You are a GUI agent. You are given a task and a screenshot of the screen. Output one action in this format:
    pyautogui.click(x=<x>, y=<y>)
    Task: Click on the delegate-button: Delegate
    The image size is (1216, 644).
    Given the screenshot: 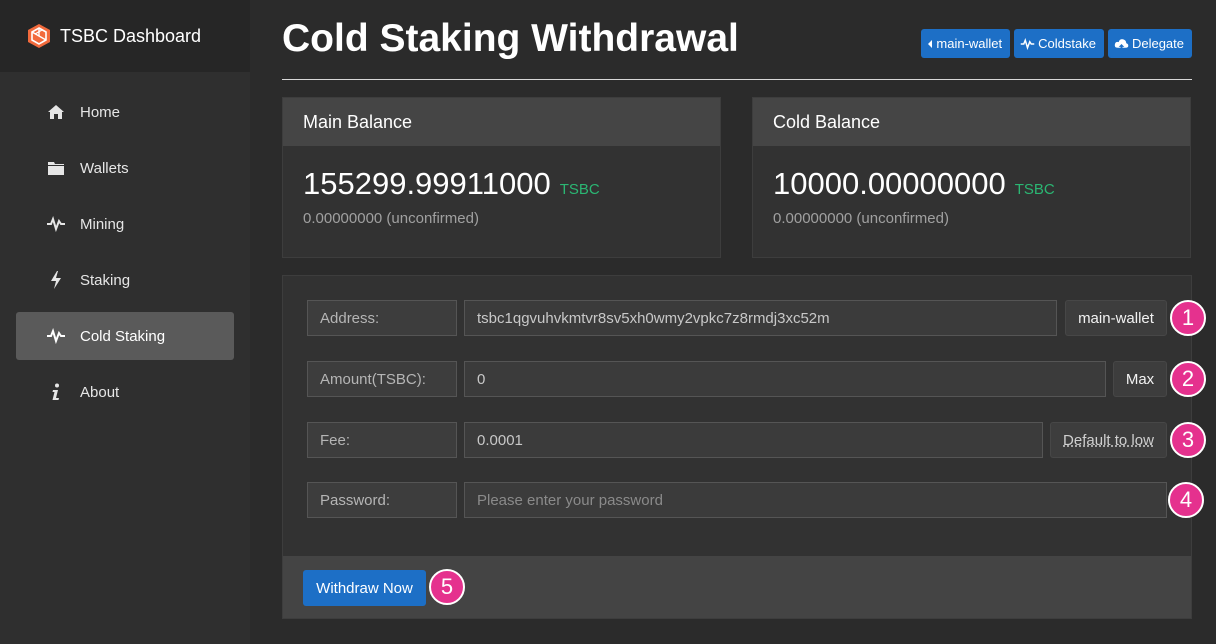 What is the action you would take?
    pyautogui.click(x=1149, y=43)
    